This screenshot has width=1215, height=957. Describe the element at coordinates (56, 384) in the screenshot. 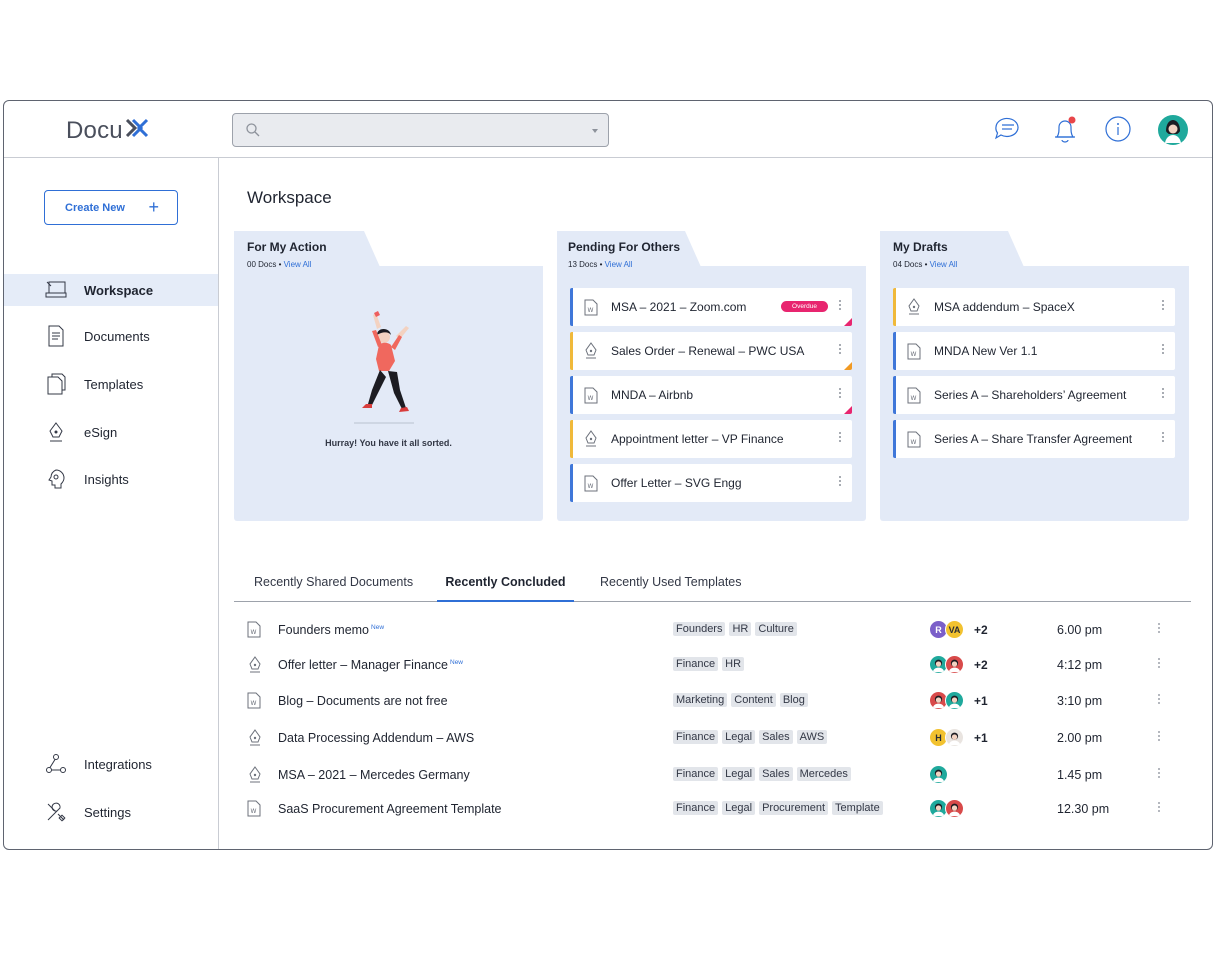

I see `templates-icon` at that location.